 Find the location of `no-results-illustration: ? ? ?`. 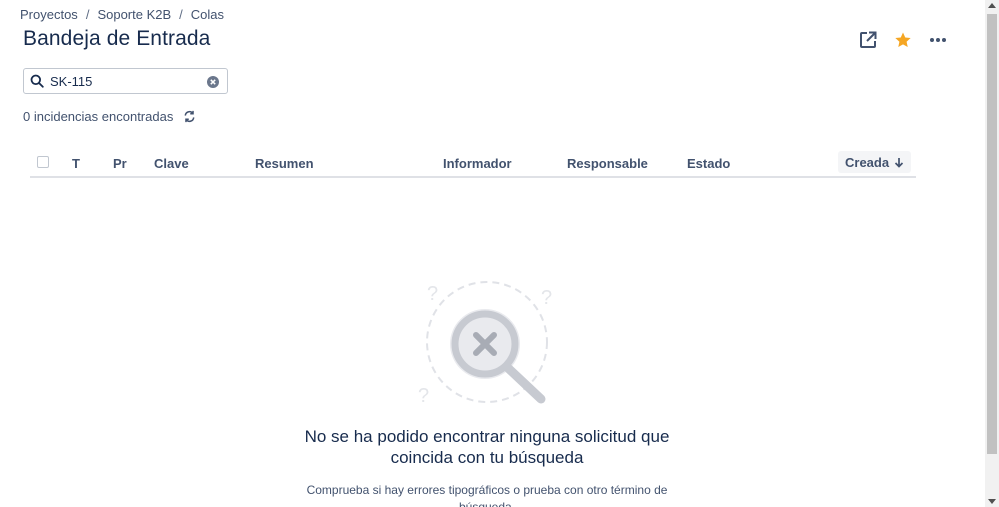

no-results-illustration: ? ? ? is located at coordinates (485, 344).